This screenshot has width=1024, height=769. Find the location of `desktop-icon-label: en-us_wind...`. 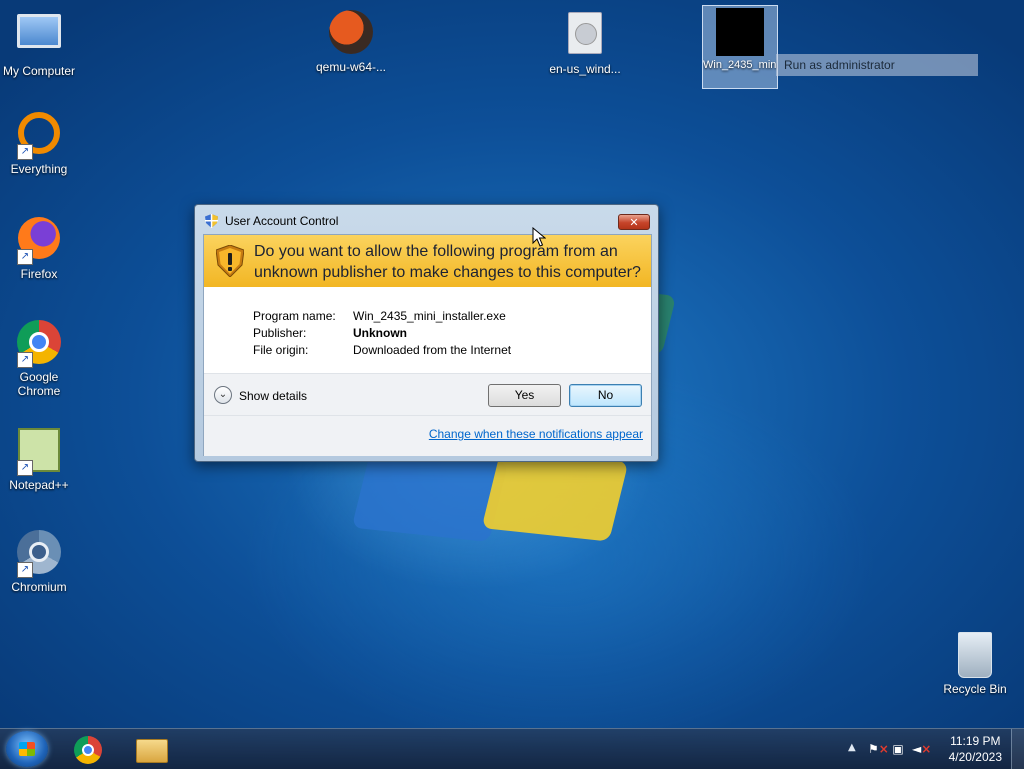

desktop-icon-label: en-us_wind... is located at coordinates (585, 69).